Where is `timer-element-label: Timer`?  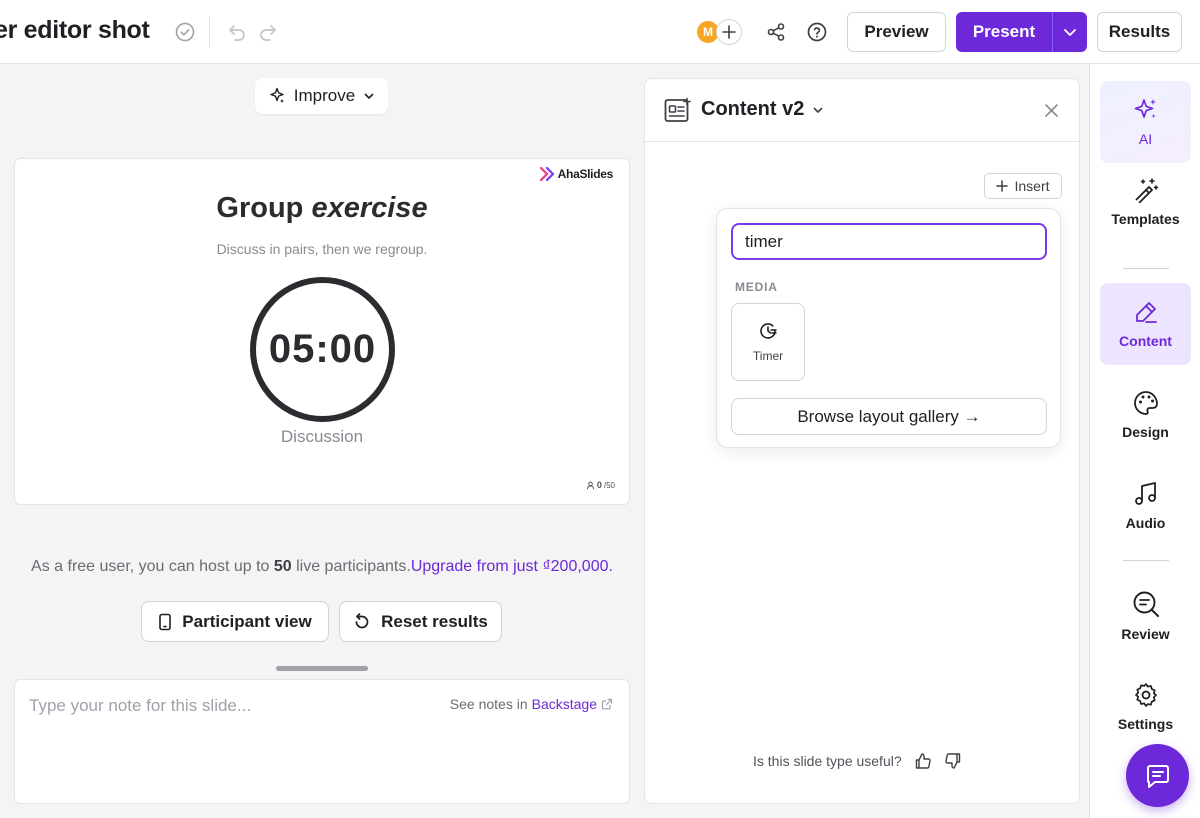
timer-element-label: Timer is located at coordinates (768, 356).